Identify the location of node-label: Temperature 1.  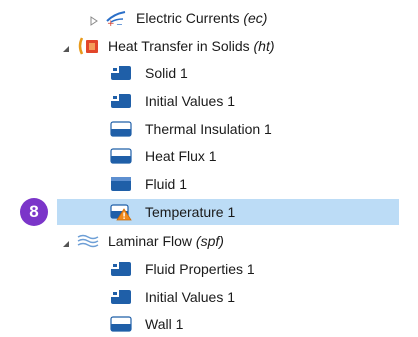
(190, 212).